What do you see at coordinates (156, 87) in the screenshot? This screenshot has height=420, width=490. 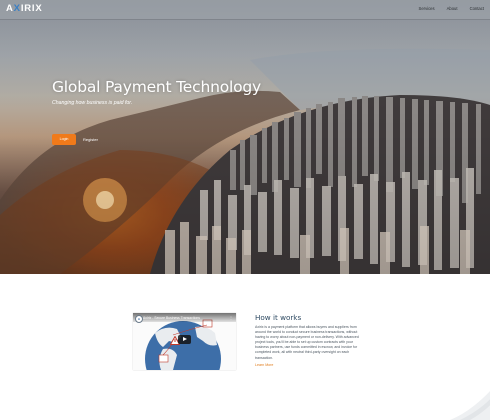 I see `hero-title: Global Payment Technology` at bounding box center [156, 87].